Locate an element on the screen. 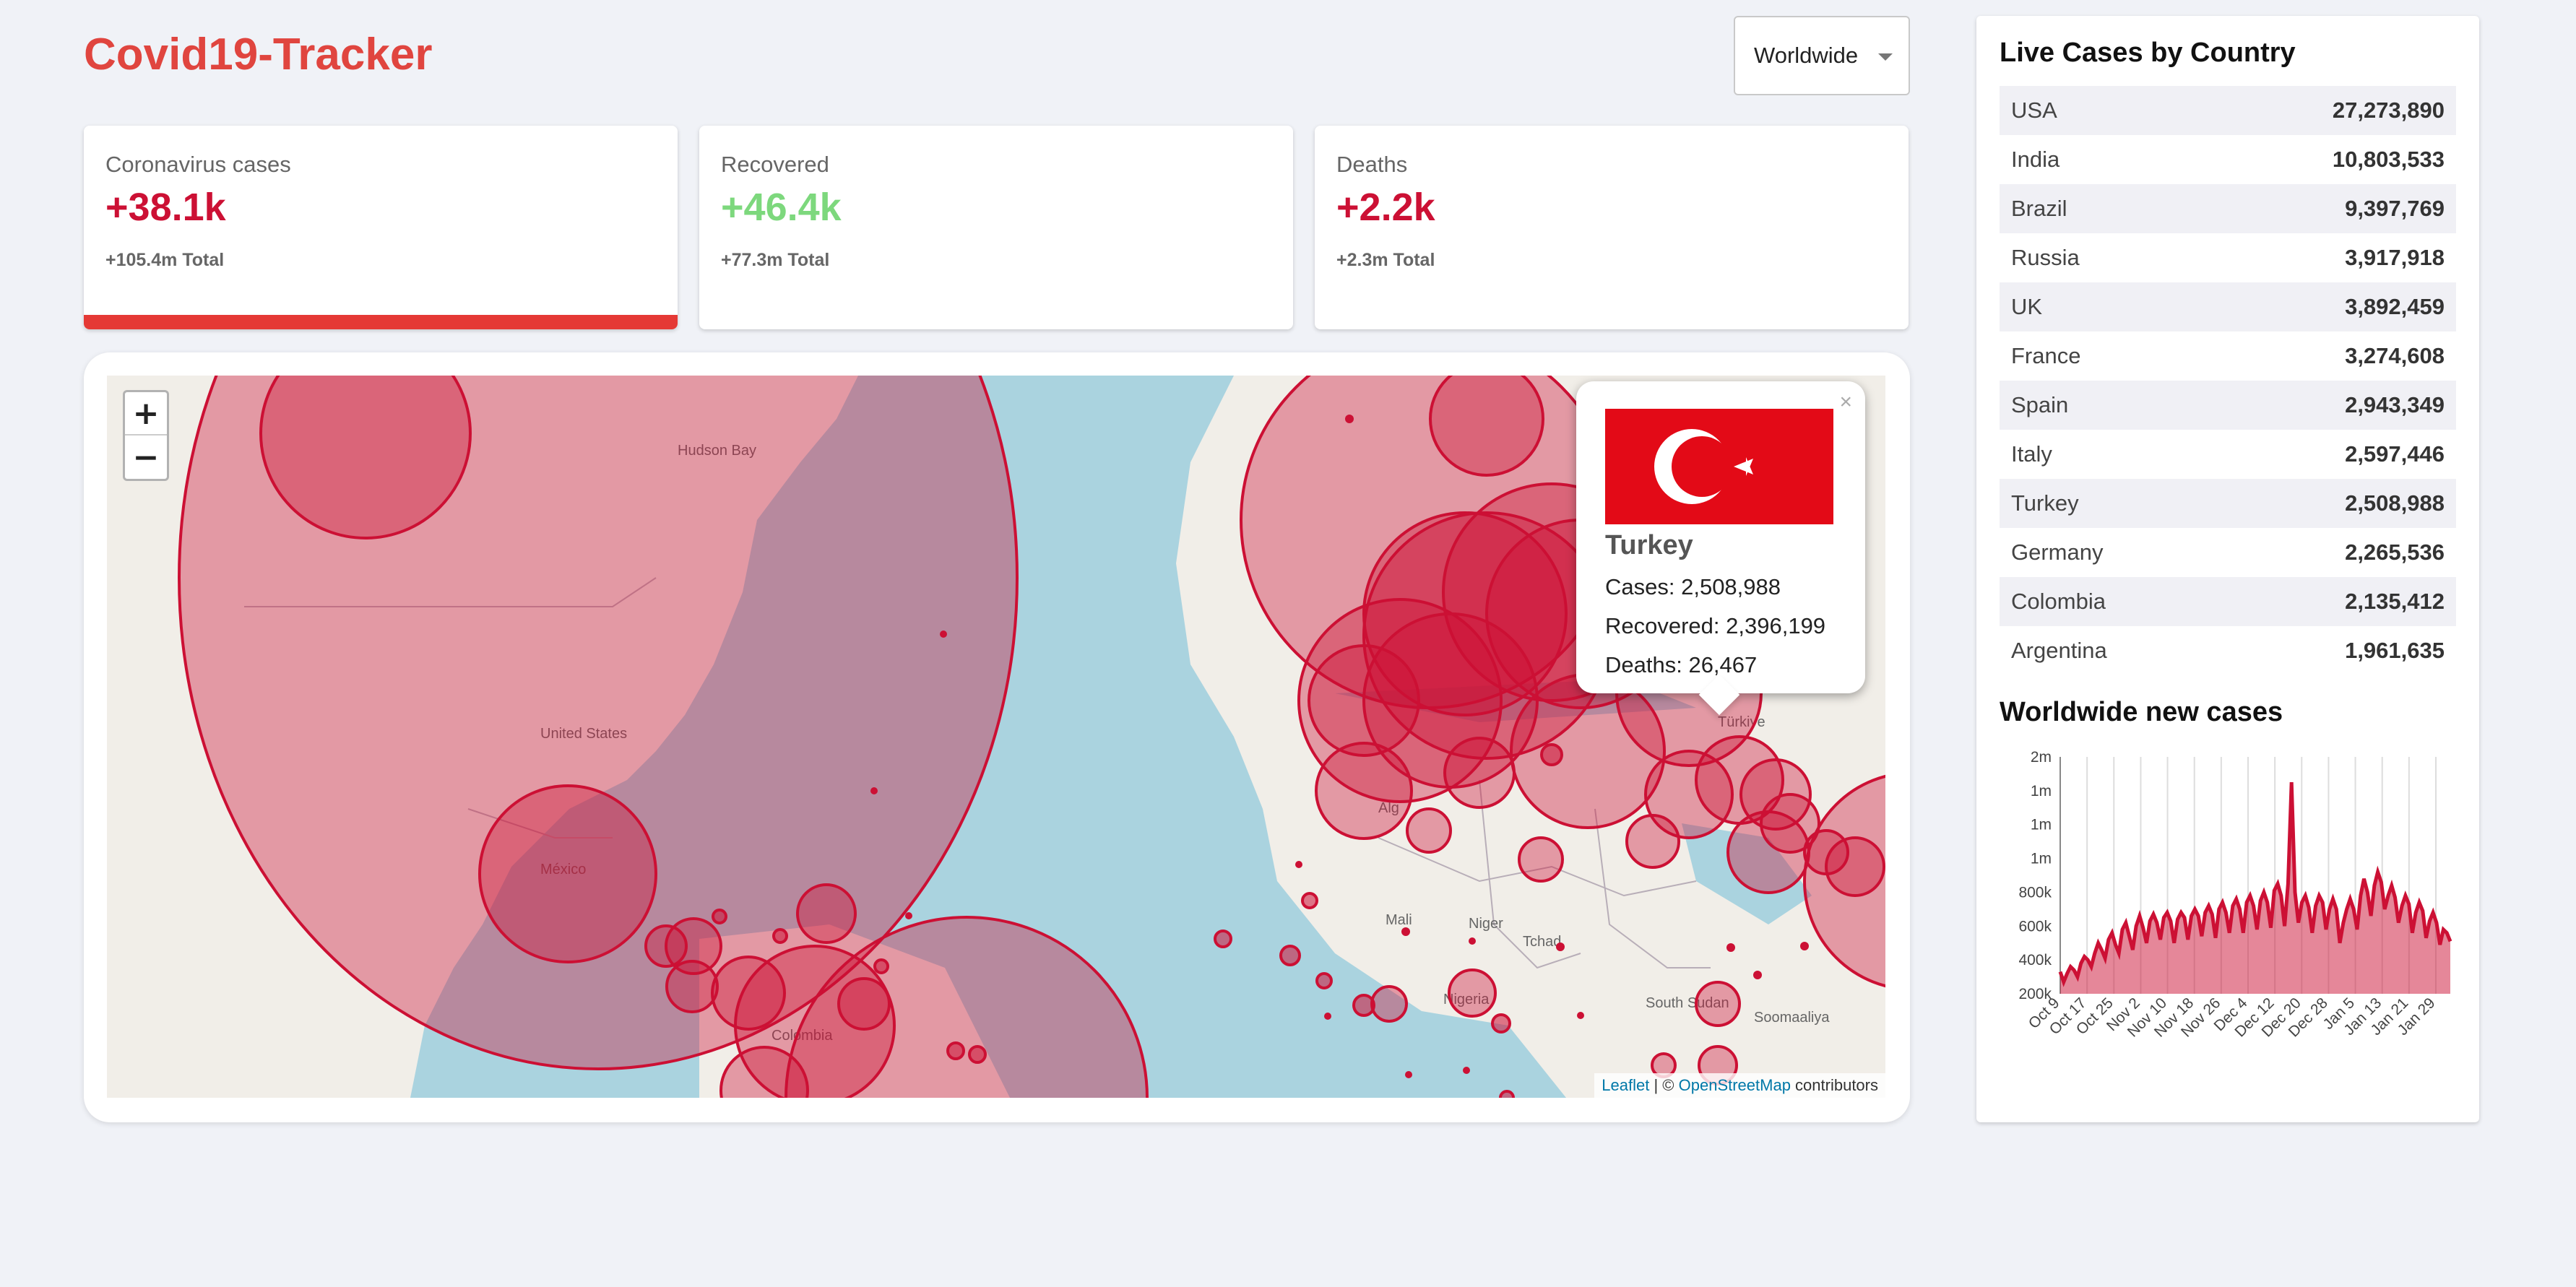 The width and height of the screenshot is (2576, 1287). table-row: Germany 2,265,536 is located at coordinates (2228, 552).